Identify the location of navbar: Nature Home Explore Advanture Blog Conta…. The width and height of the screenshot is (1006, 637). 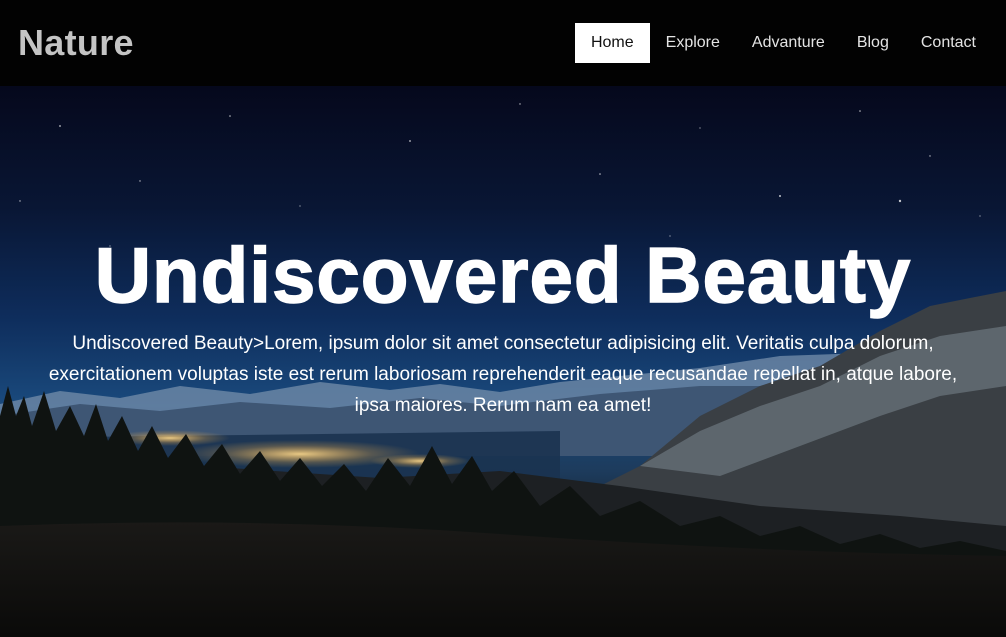
(503, 43).